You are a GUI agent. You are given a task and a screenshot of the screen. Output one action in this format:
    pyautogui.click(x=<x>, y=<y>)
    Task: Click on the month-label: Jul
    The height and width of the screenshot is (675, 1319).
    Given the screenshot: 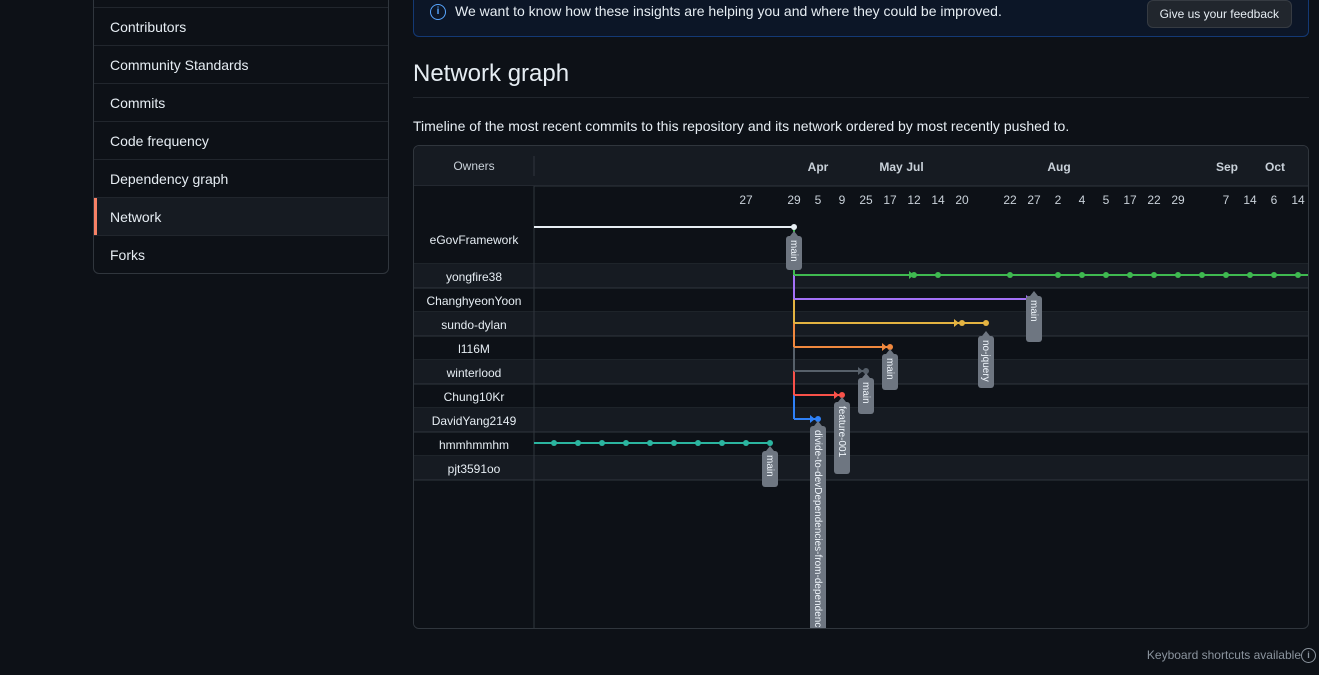 What is the action you would take?
    pyautogui.click(x=914, y=167)
    